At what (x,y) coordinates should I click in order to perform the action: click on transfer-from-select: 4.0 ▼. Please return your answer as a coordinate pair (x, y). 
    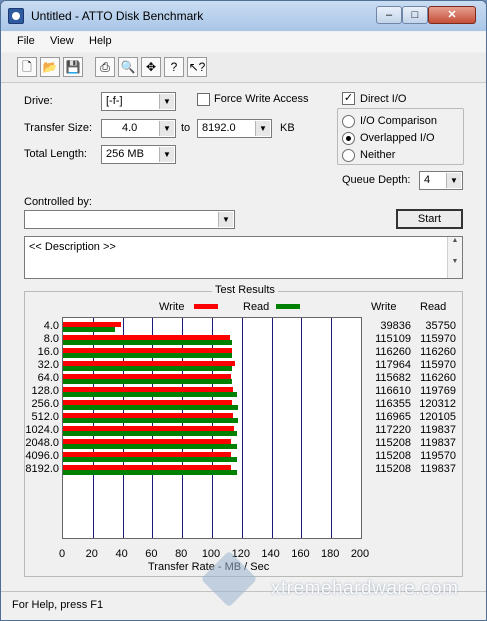
    Looking at the image, I should click on (138, 128).